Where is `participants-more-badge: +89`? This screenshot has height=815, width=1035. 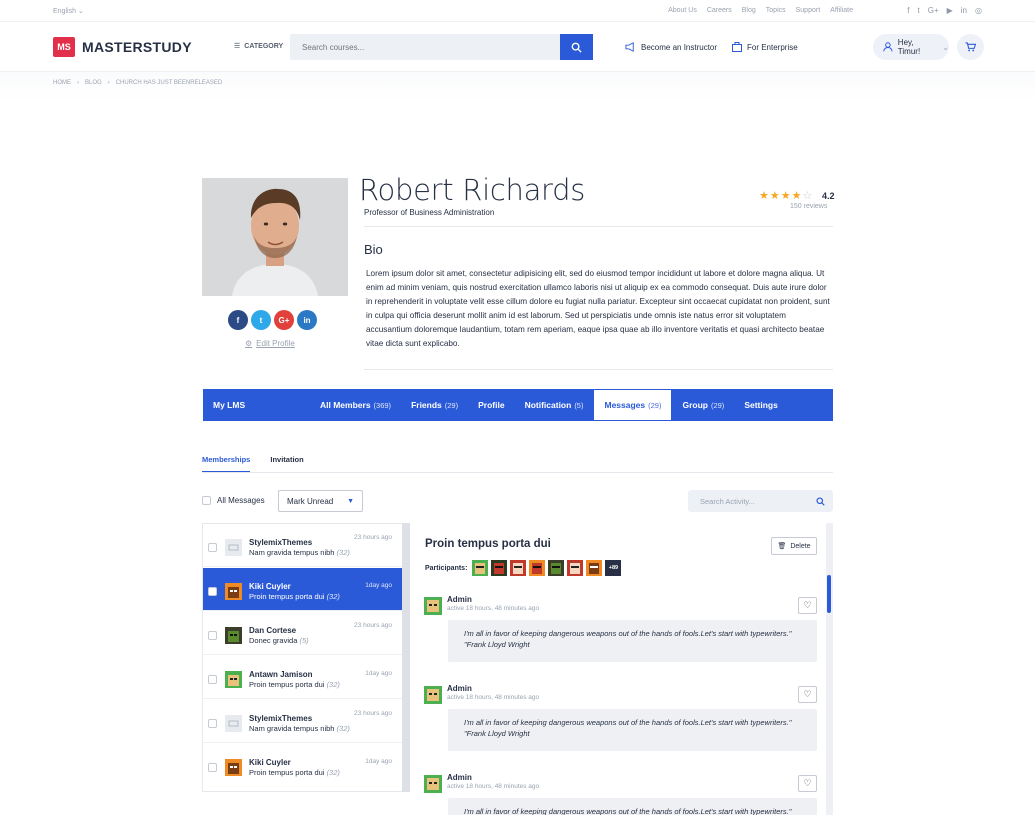 participants-more-badge: +89 is located at coordinates (613, 568).